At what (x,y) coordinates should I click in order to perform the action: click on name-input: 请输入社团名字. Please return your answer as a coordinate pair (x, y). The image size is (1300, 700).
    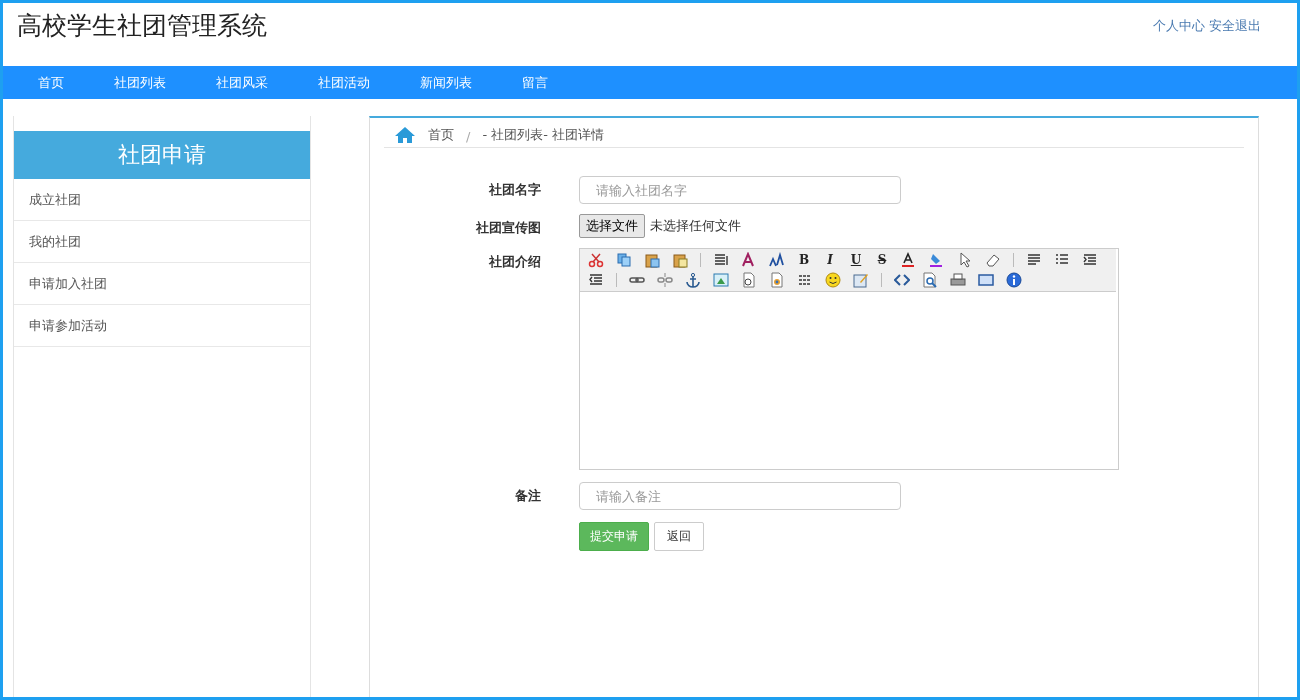
    Looking at the image, I should click on (740, 190).